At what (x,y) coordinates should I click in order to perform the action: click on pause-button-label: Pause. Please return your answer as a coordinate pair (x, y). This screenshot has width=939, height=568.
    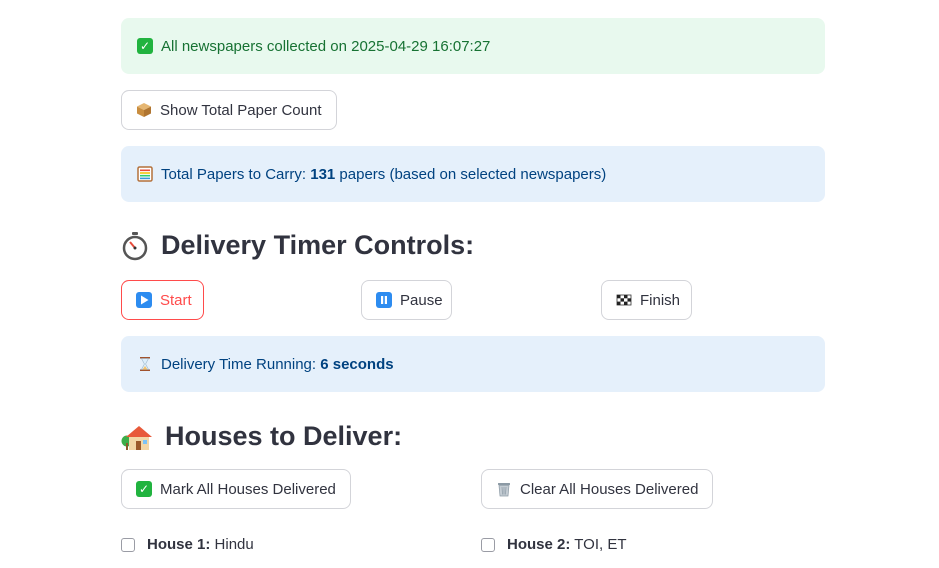
    Looking at the image, I should click on (421, 300).